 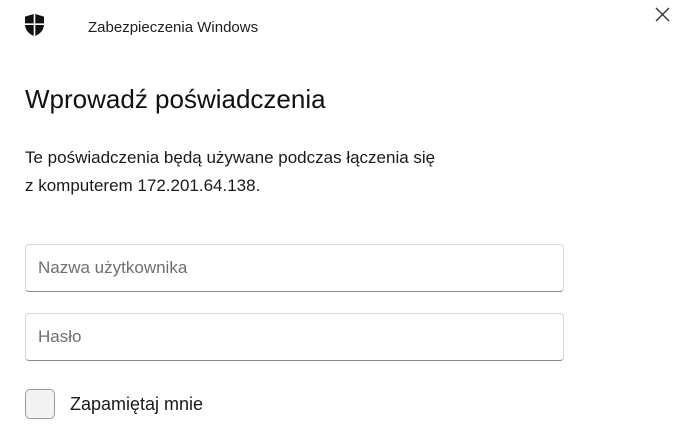 I want to click on remember-me-checkbox, so click(x=40, y=404).